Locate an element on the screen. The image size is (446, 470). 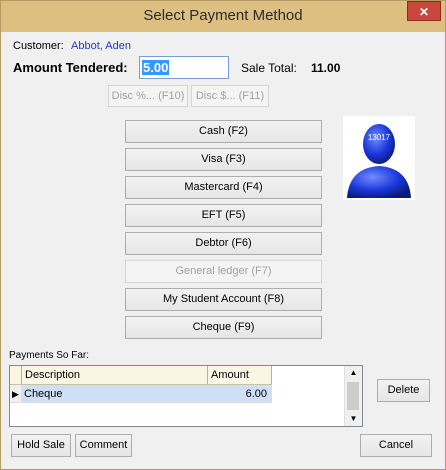
student-photo: 13017 is located at coordinates (379, 158).